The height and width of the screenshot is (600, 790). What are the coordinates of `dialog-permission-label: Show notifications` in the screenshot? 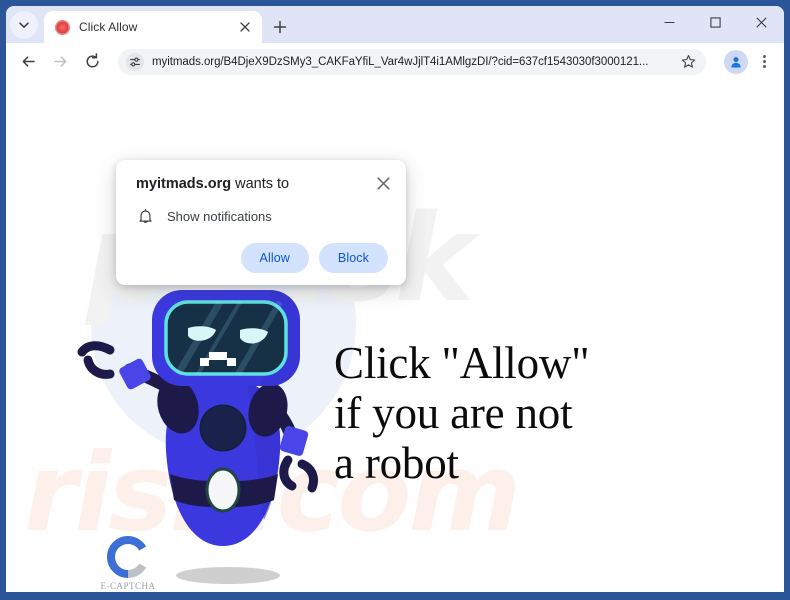 It's located at (219, 216).